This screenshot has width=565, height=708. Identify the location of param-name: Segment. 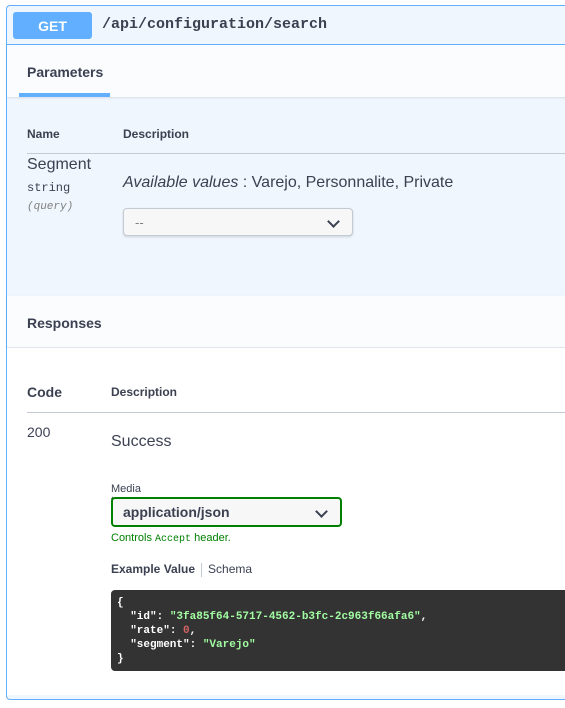
(59, 164).